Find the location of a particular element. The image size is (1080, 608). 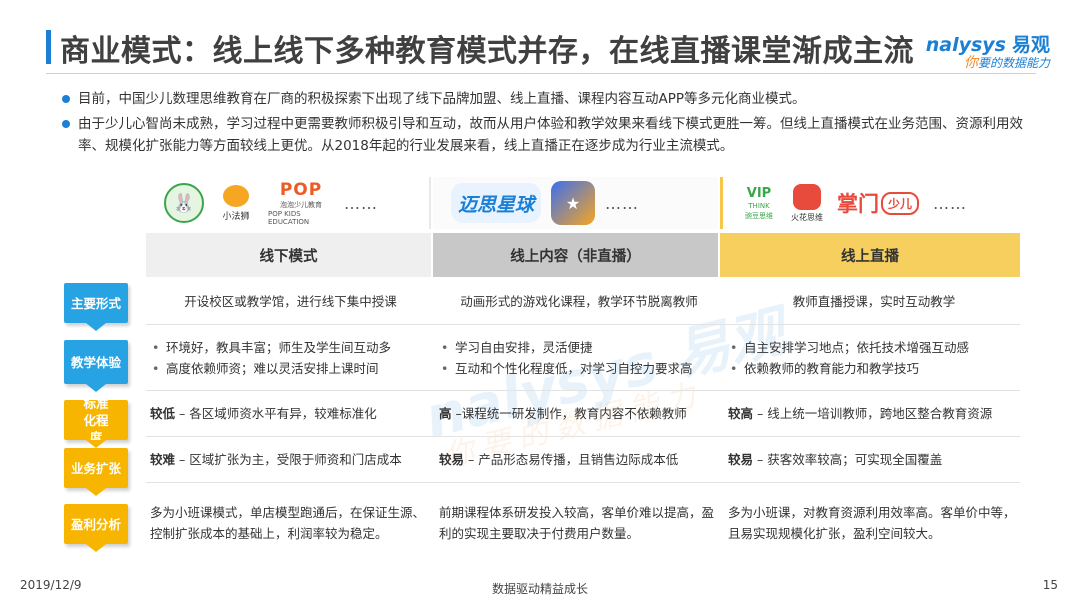

page-title: 商业模式：线上线下多种教育模式并存，在线直播课堂渐成主流 is located at coordinates (487, 51).